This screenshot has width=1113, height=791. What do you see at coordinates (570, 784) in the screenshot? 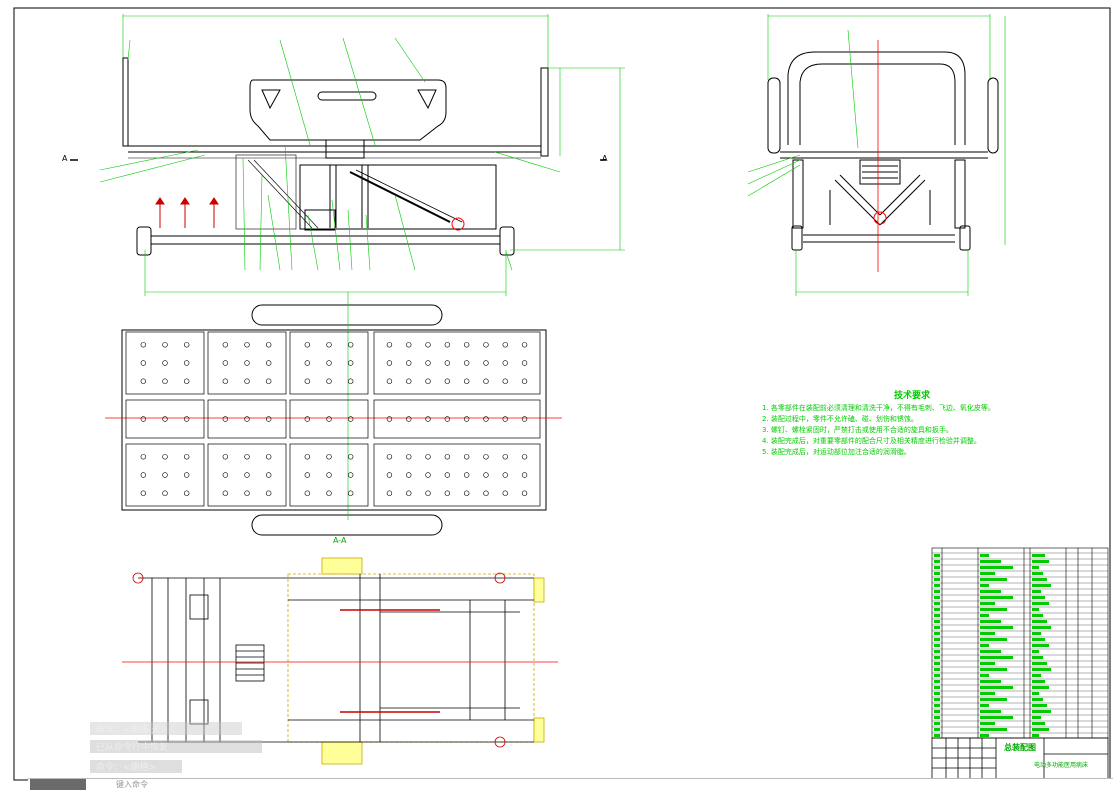
I see `command-line-bar: 键入命令` at bounding box center [570, 784].